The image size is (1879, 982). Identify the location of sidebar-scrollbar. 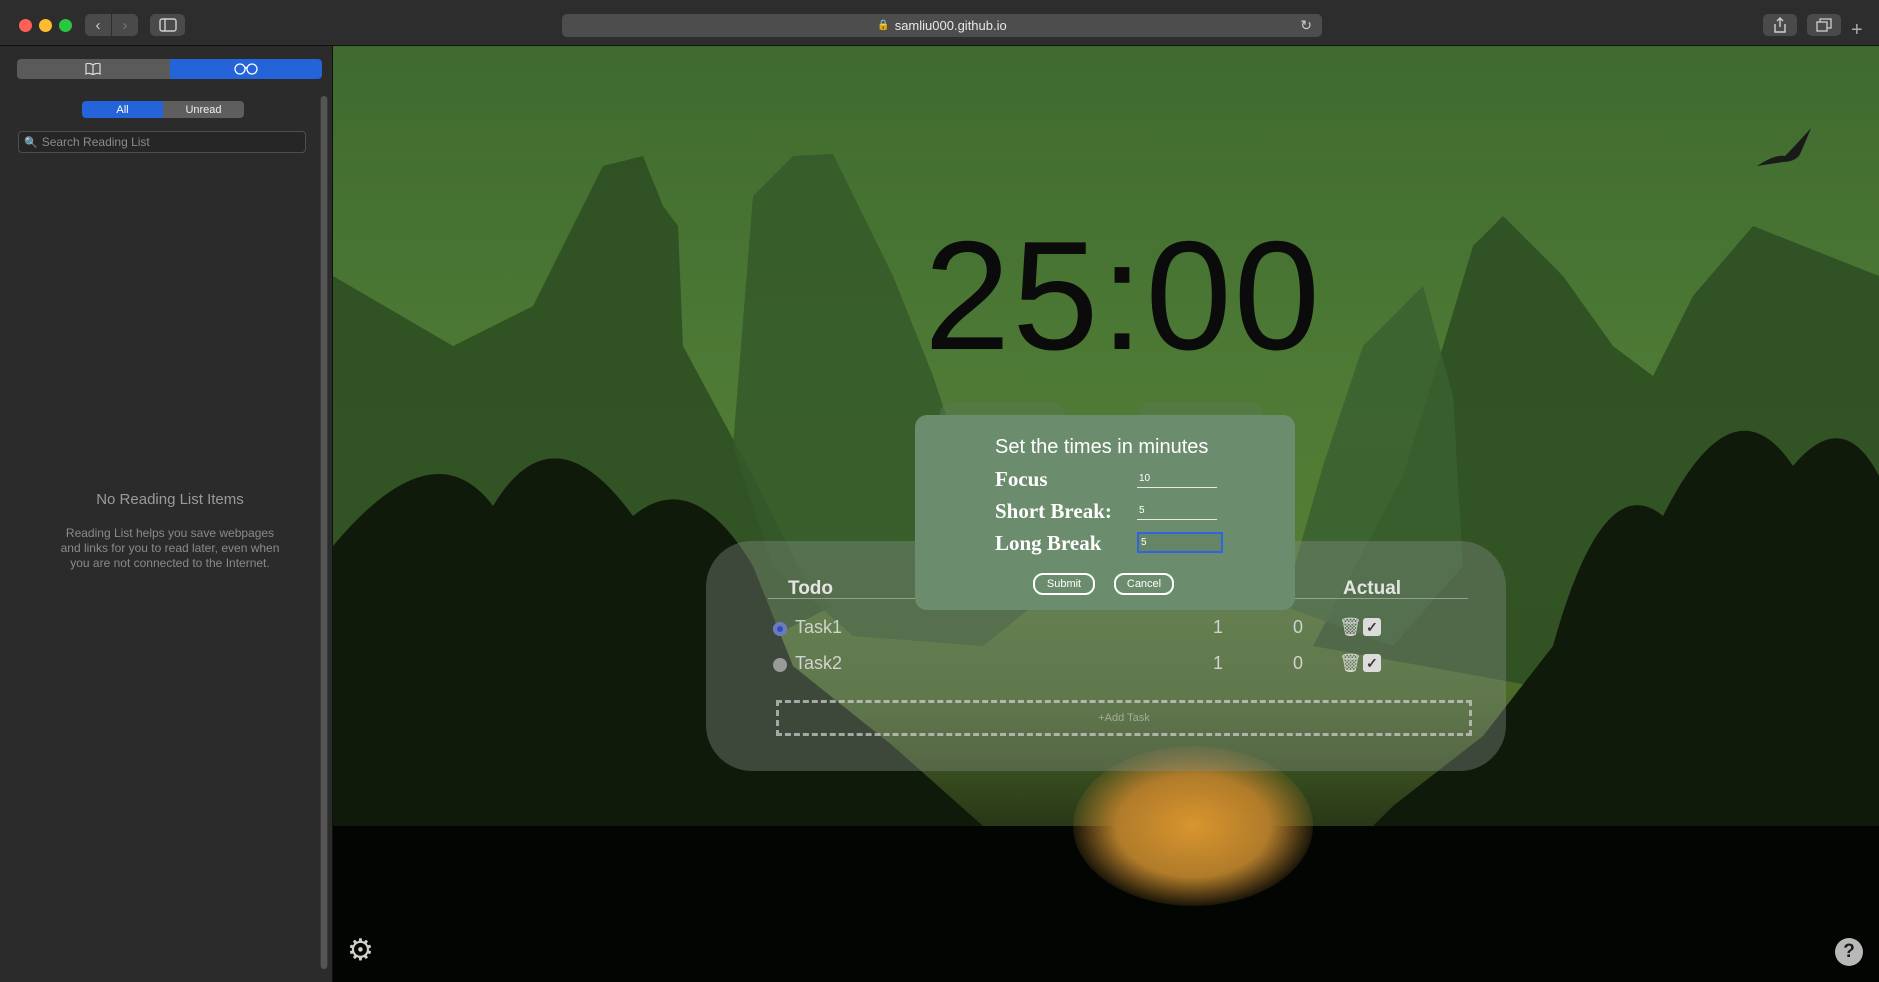
(324, 532).